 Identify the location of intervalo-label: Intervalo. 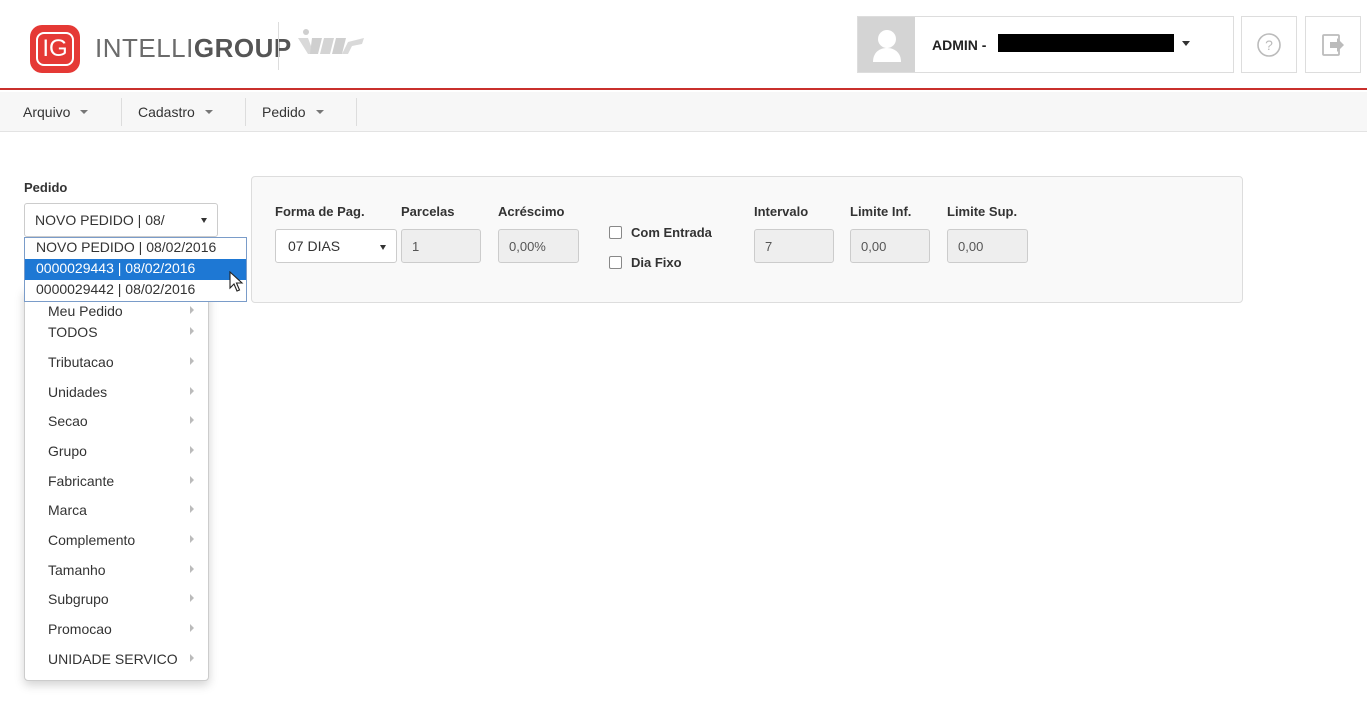
(781, 211).